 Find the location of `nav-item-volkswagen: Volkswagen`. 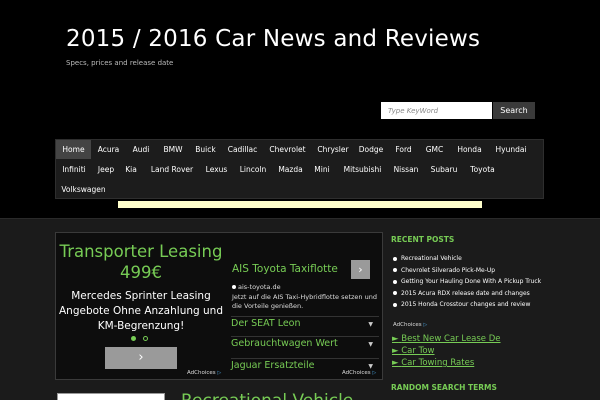

nav-item-volkswagen: Volkswagen is located at coordinates (83, 189).